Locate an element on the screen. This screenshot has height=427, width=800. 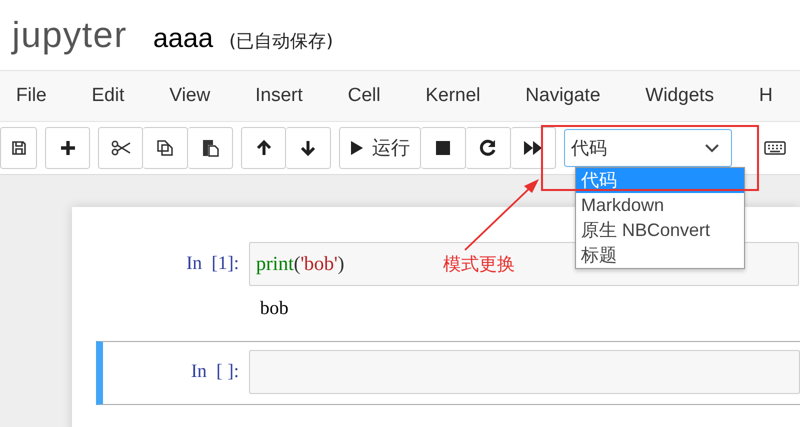
scissors-icon is located at coordinates (120, 148).